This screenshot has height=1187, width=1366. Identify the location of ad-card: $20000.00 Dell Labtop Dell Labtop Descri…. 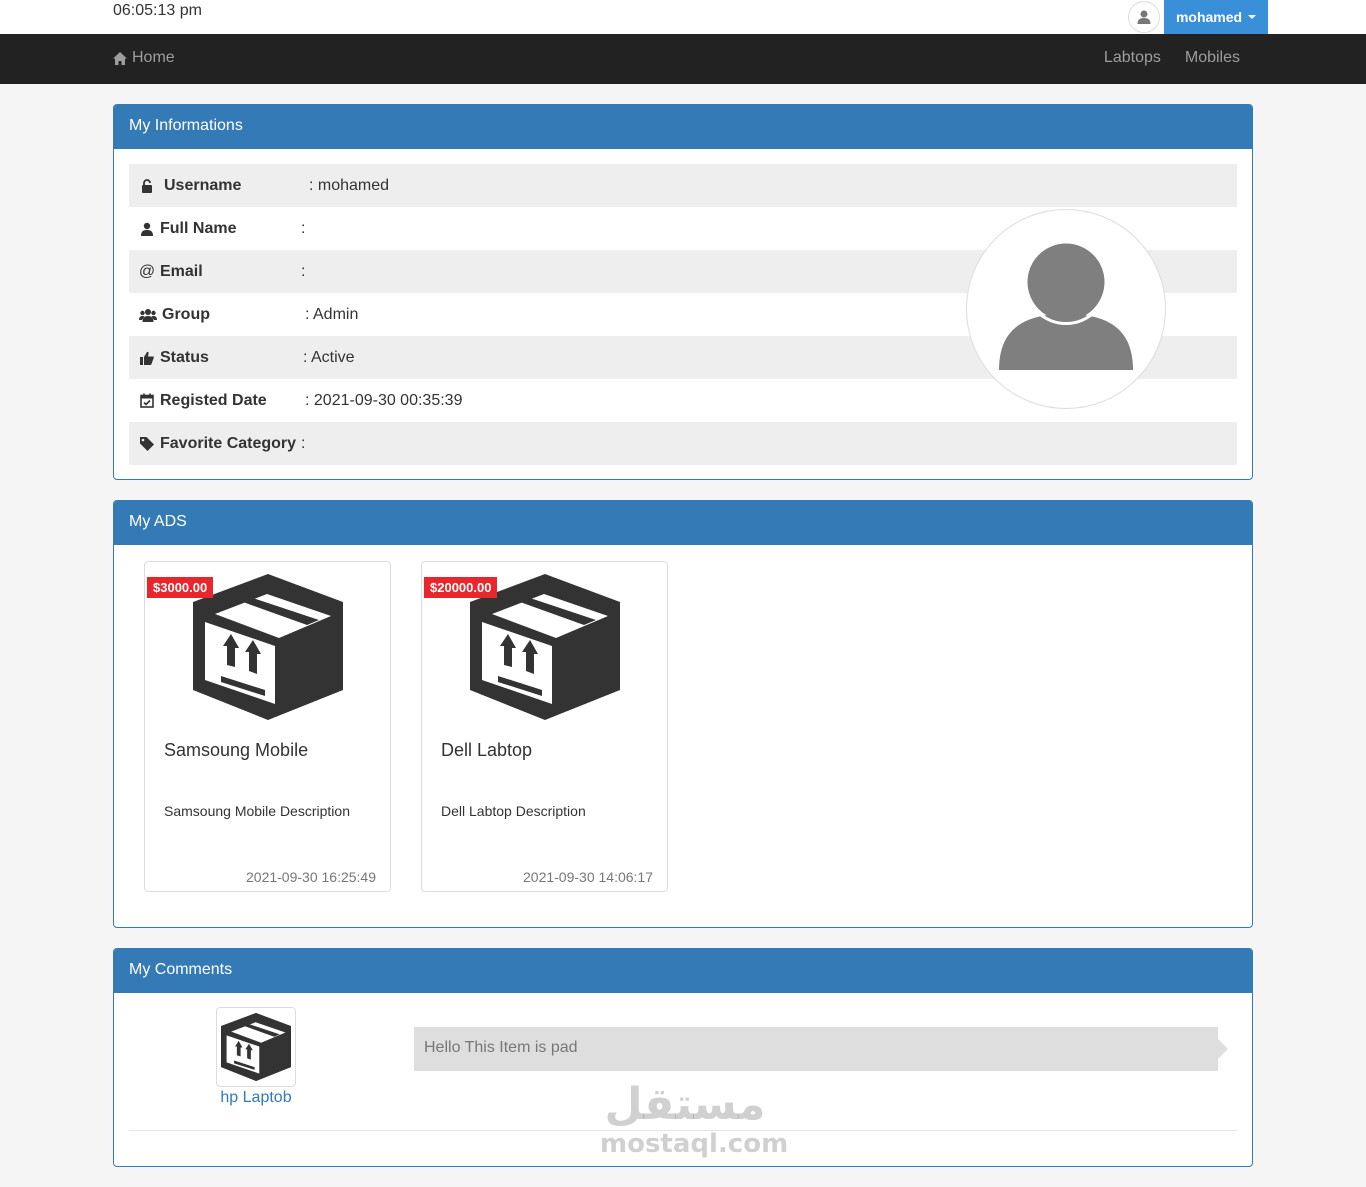
(544, 726).